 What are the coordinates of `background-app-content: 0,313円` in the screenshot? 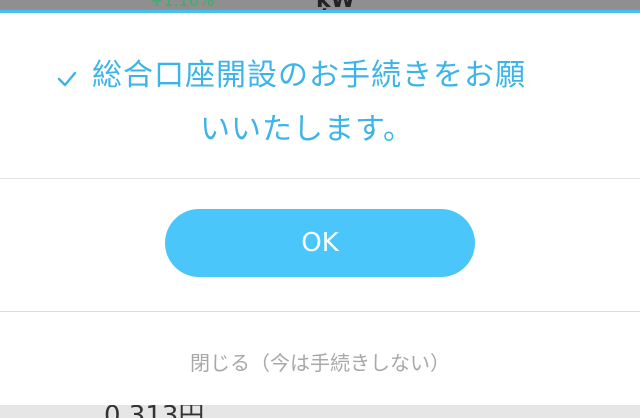 It's located at (320, 411).